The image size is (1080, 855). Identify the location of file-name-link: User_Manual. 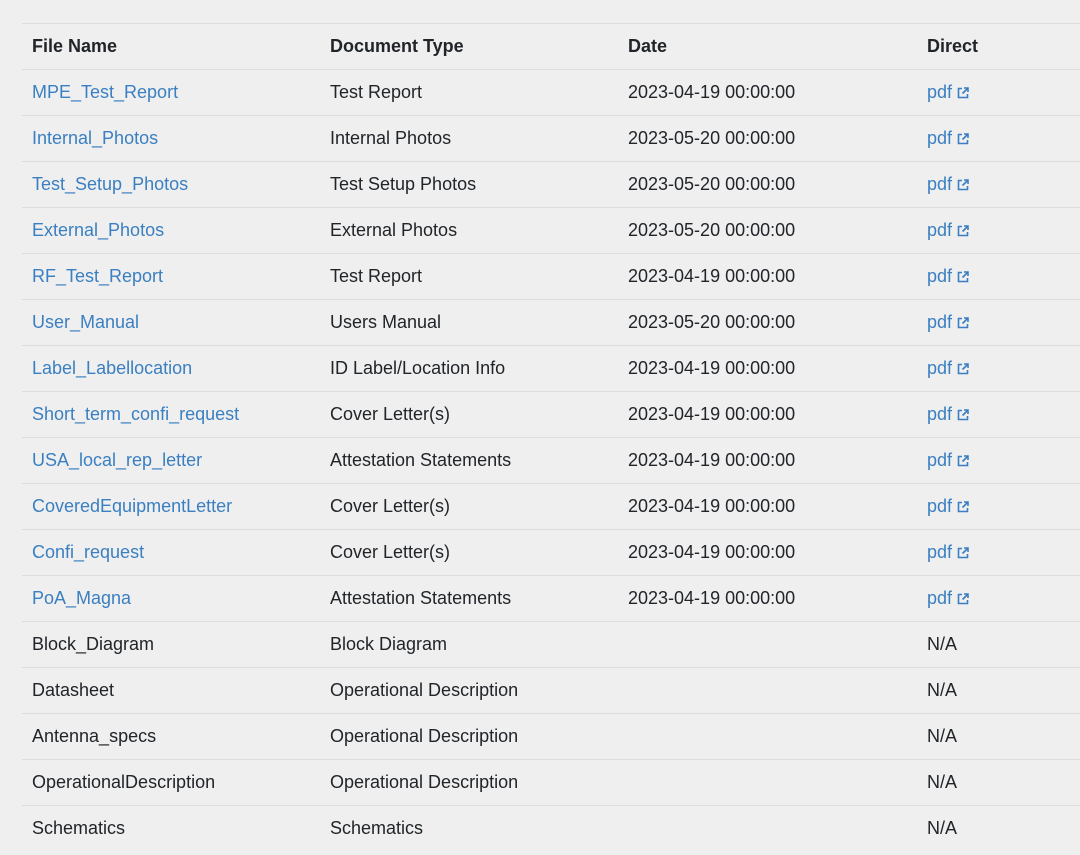
(85, 322).